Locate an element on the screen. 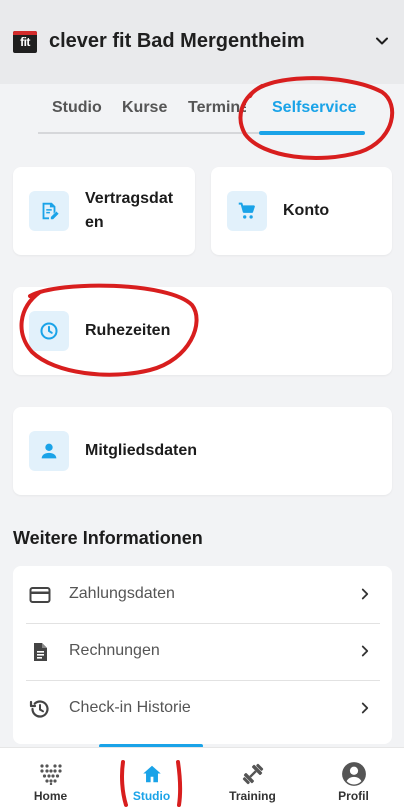 This screenshot has width=404, height=809. card-vertragsdaten: Vertragsdat en is located at coordinates (104, 211).